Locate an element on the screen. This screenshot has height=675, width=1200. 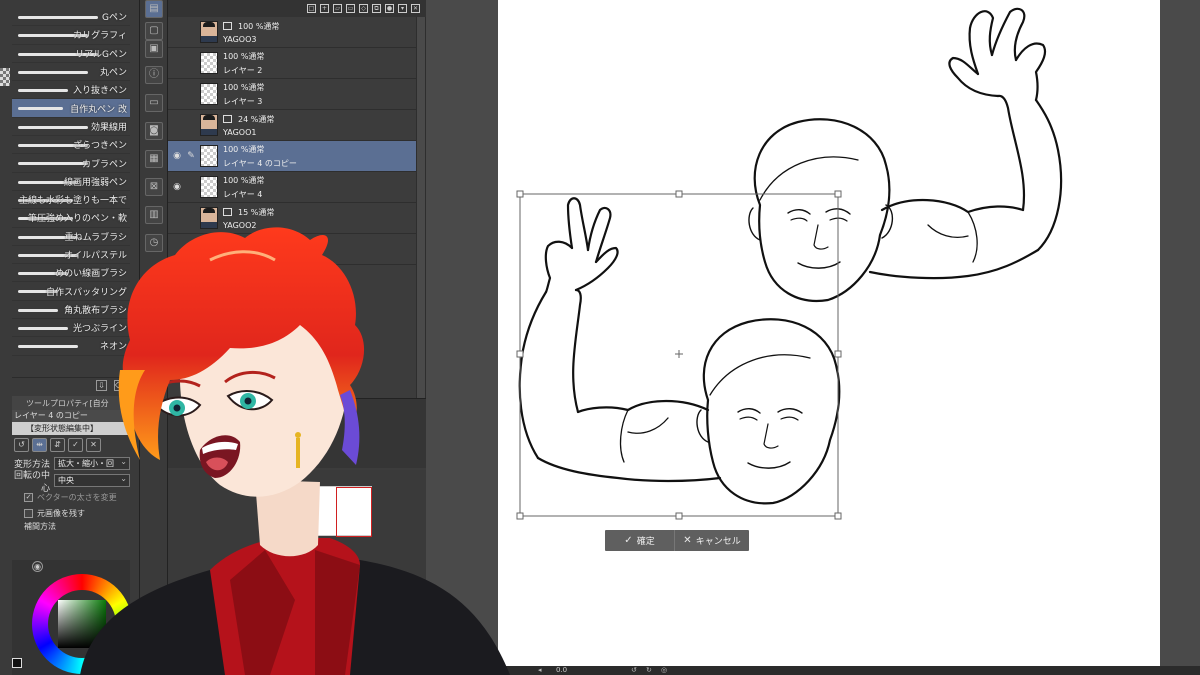
layer-info: 100 %通常 YAGOO3 is located at coordinates (251, 32).